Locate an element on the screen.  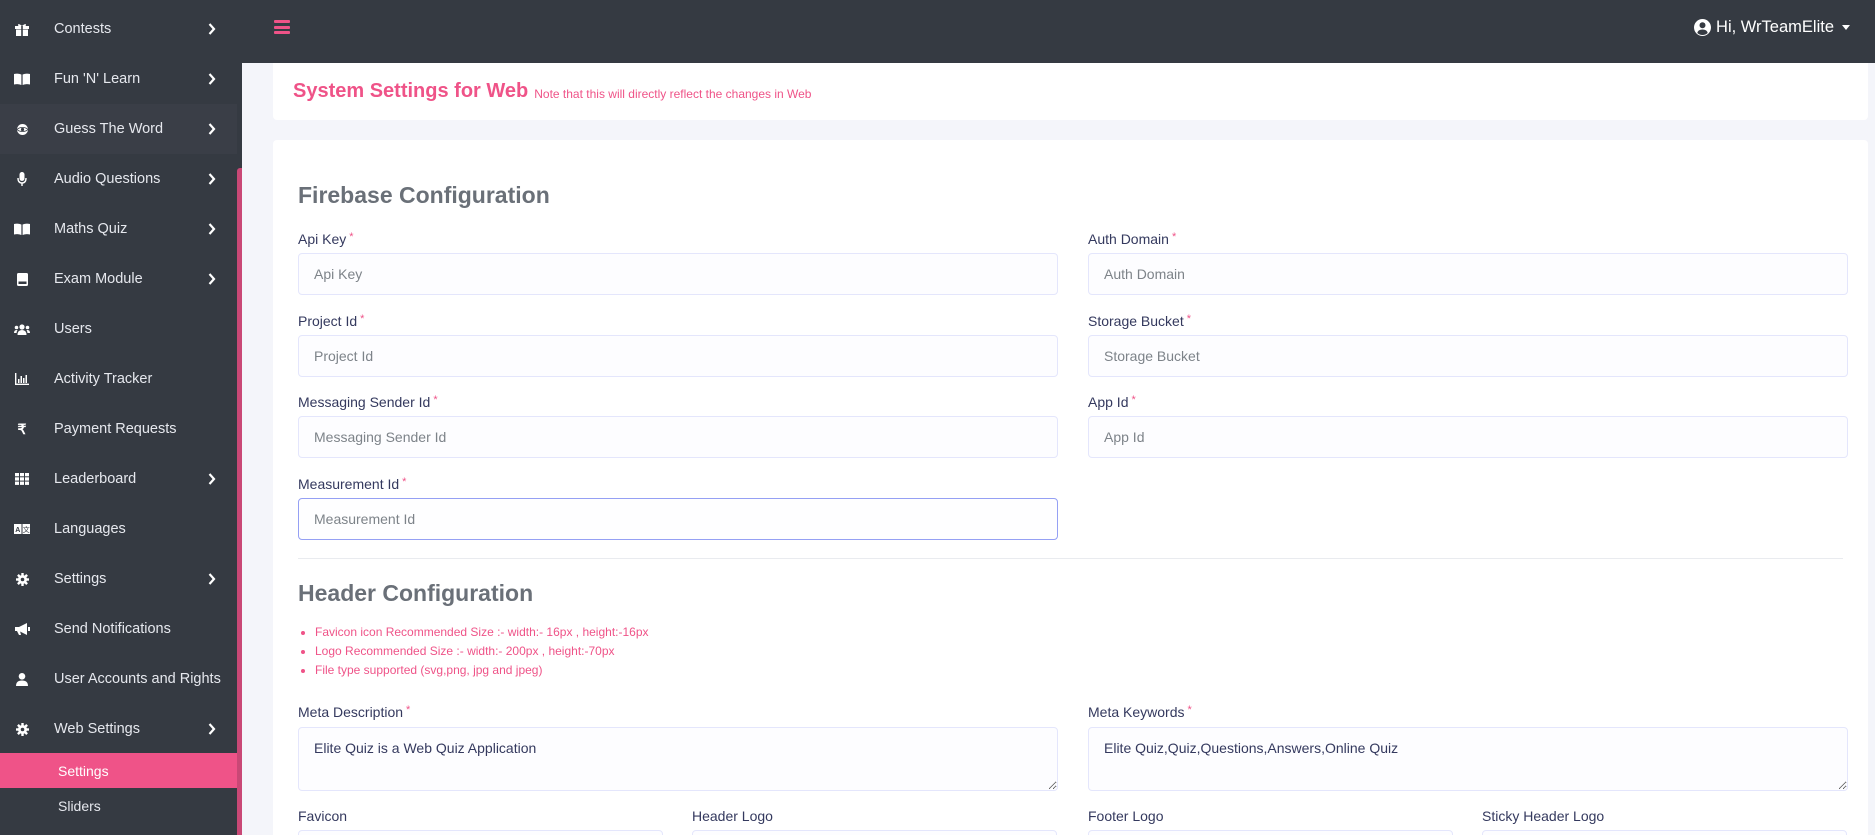
book-icon is located at coordinates (22, 279).